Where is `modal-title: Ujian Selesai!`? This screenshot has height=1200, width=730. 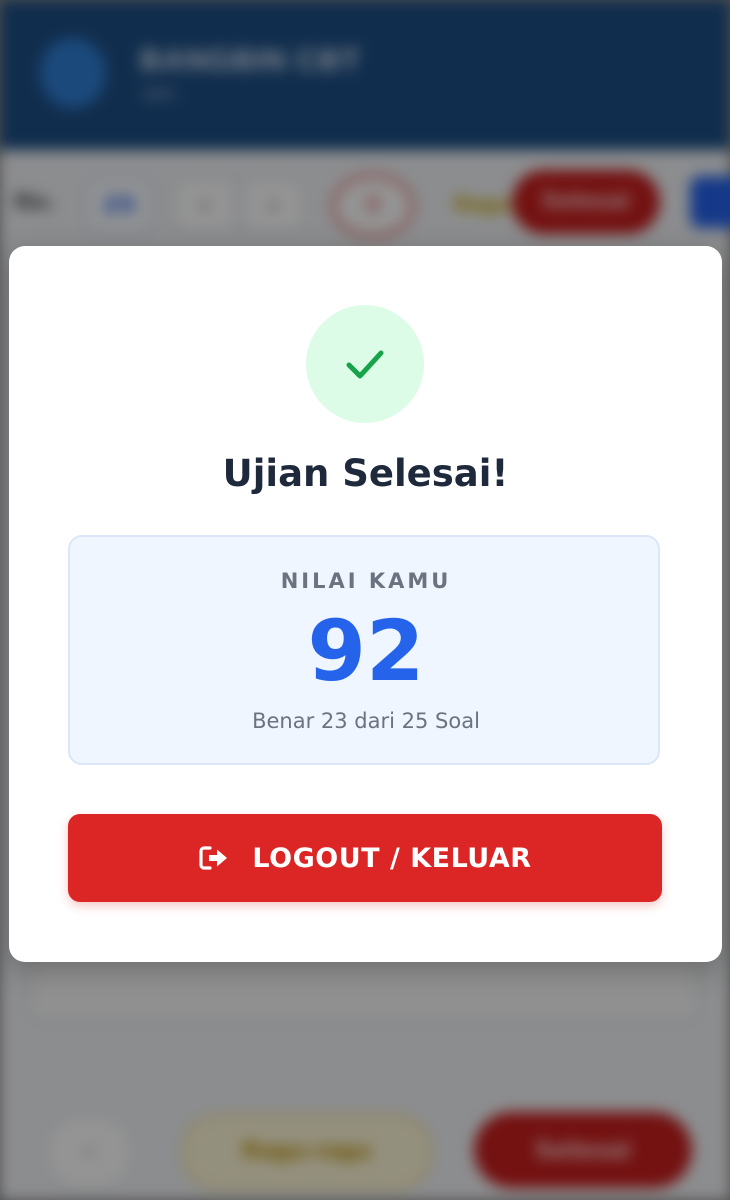
modal-title: Ujian Selesai! is located at coordinates (365, 473).